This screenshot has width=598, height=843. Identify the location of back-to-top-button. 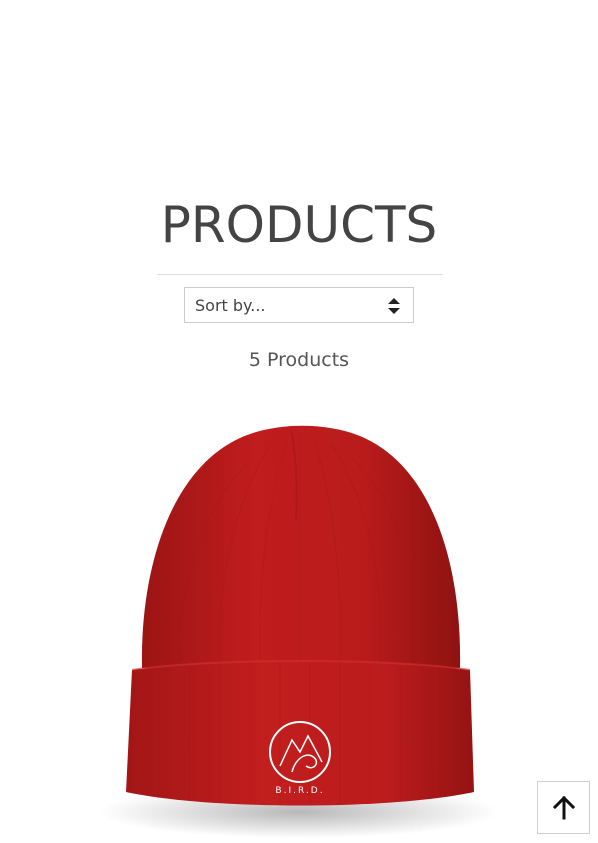
(563, 807).